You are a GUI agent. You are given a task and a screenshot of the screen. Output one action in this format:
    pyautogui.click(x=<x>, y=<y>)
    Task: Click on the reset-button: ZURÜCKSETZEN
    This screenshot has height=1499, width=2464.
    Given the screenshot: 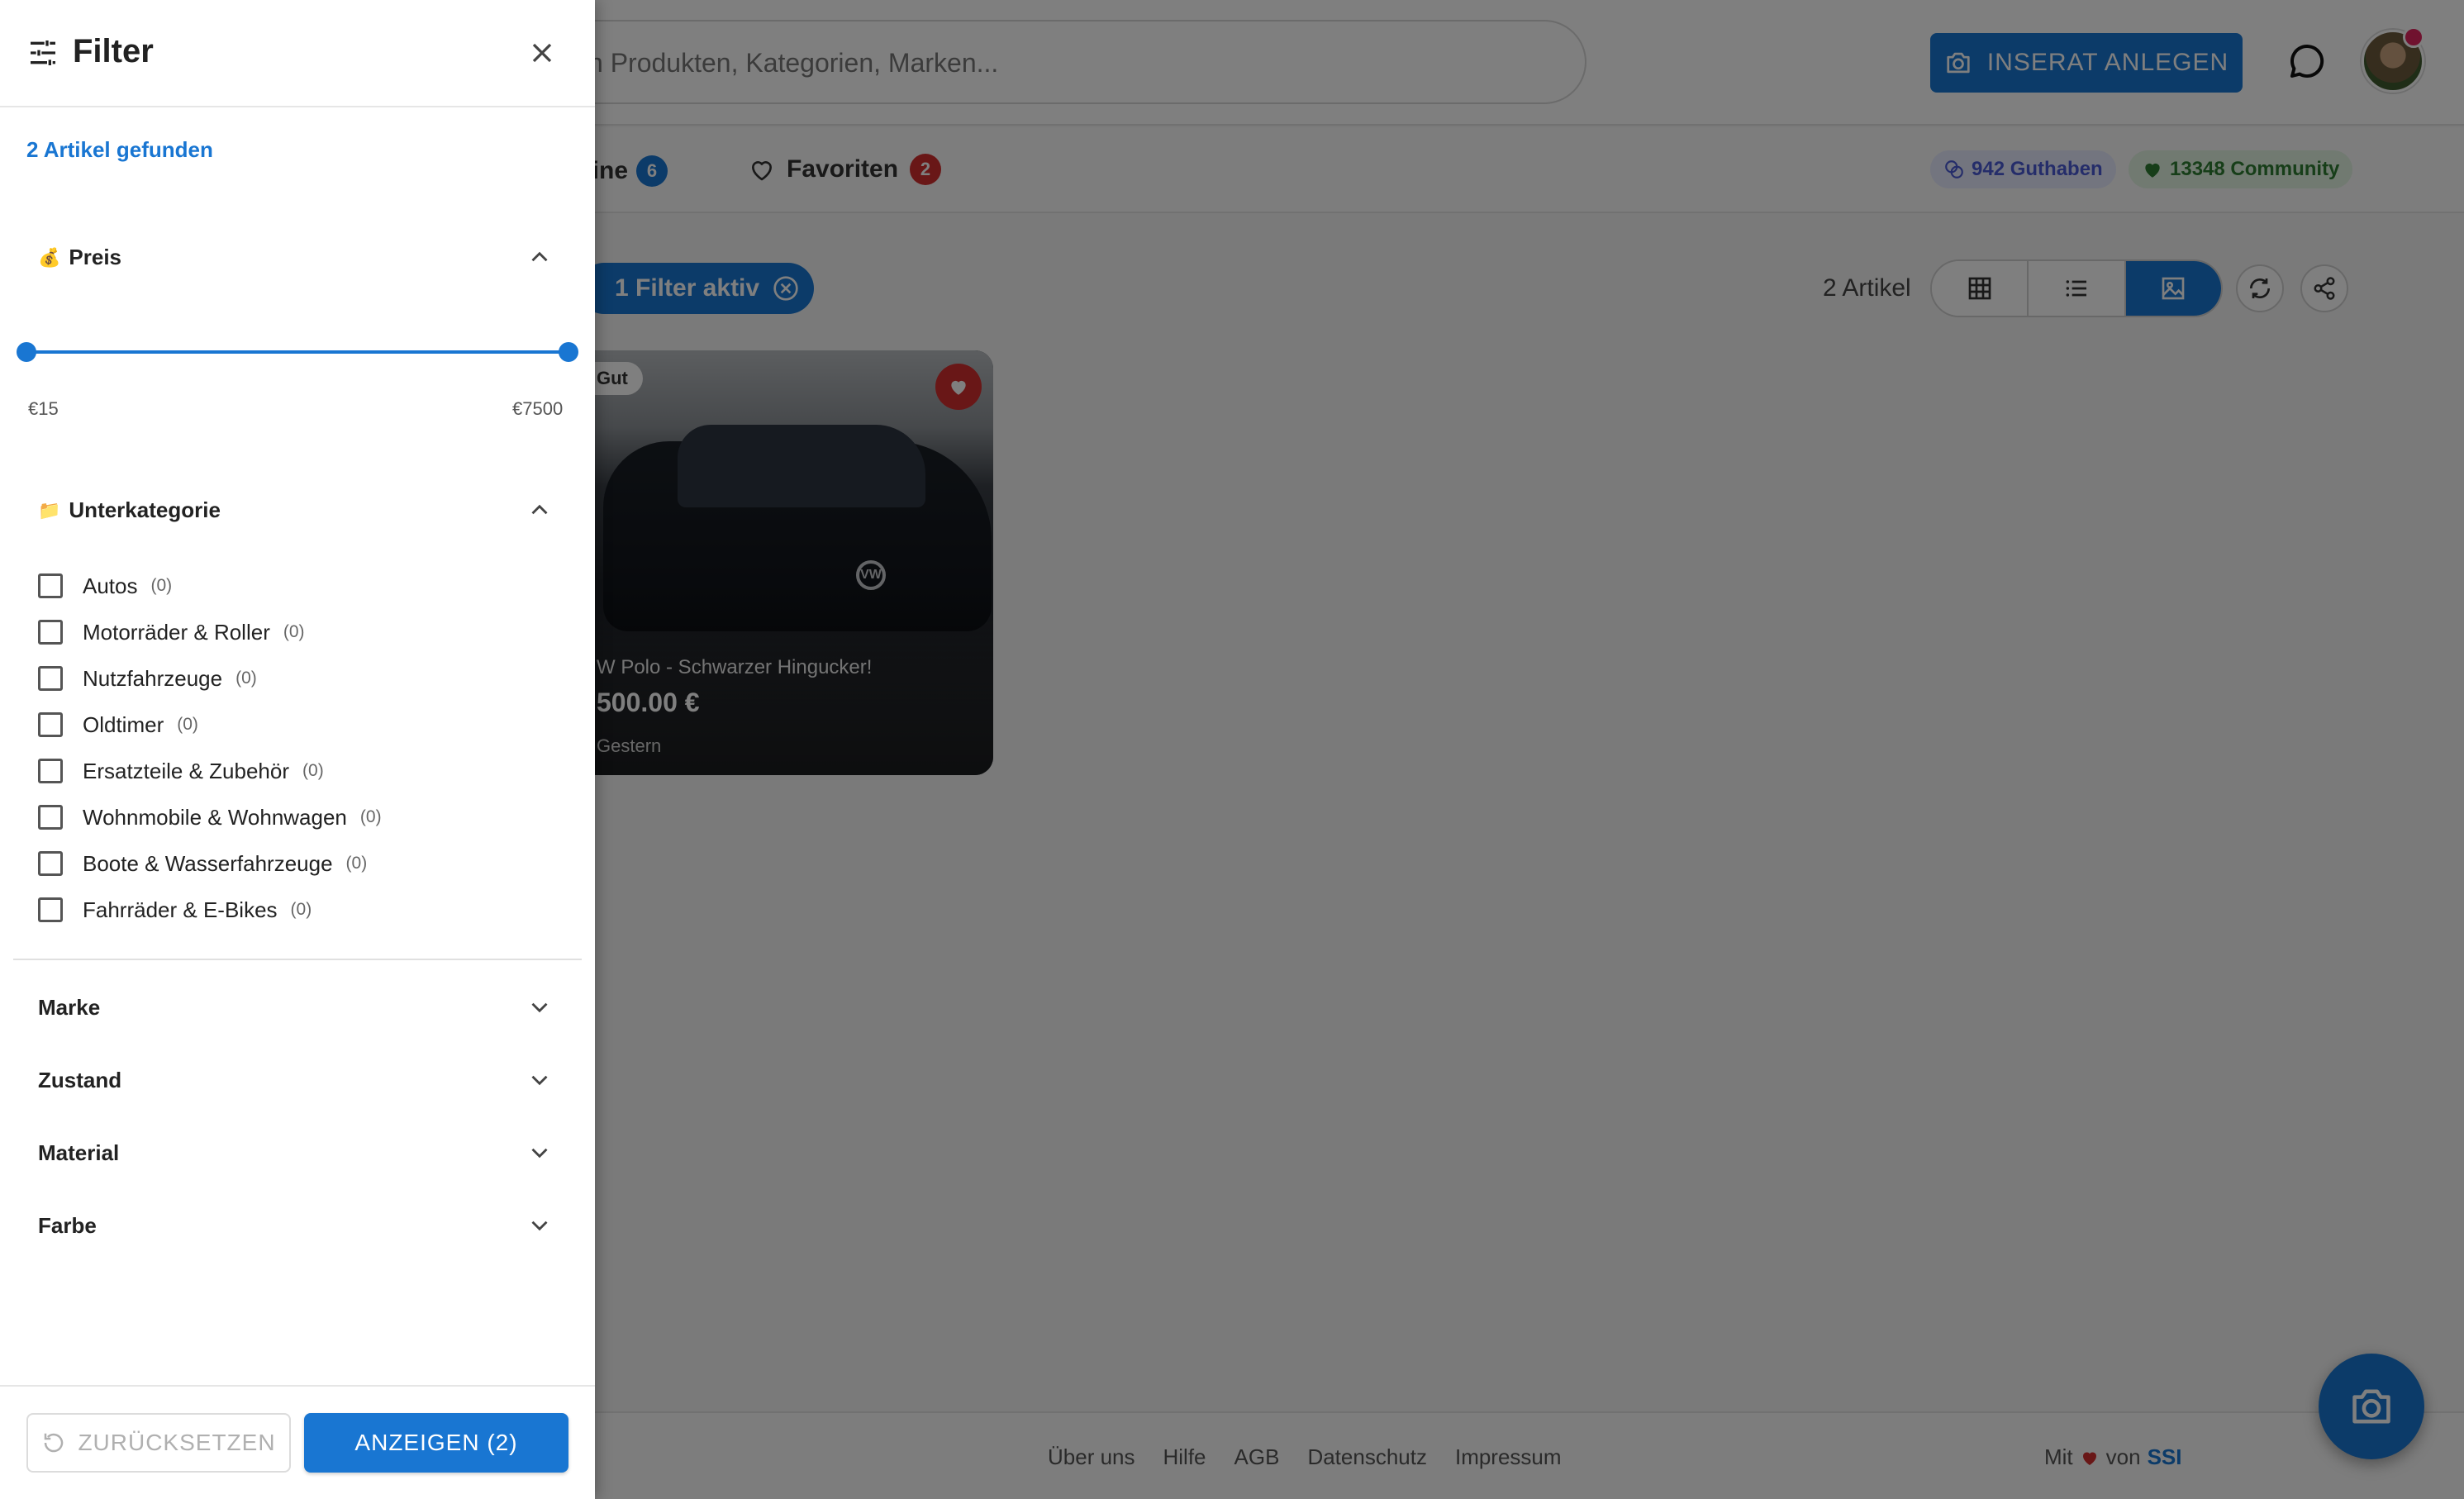 What is the action you would take?
    pyautogui.click(x=158, y=1443)
    